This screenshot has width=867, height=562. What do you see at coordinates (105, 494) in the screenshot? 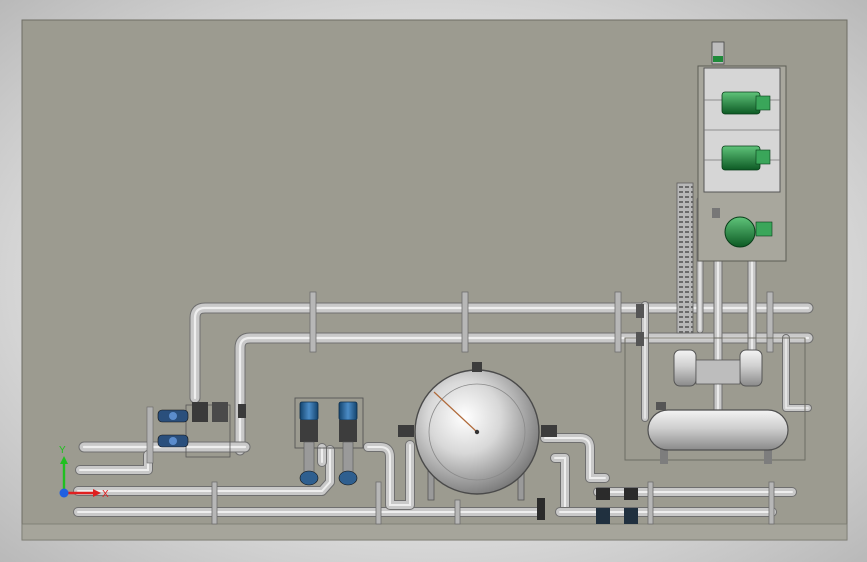
I see `axis-x-label: X` at bounding box center [105, 494].